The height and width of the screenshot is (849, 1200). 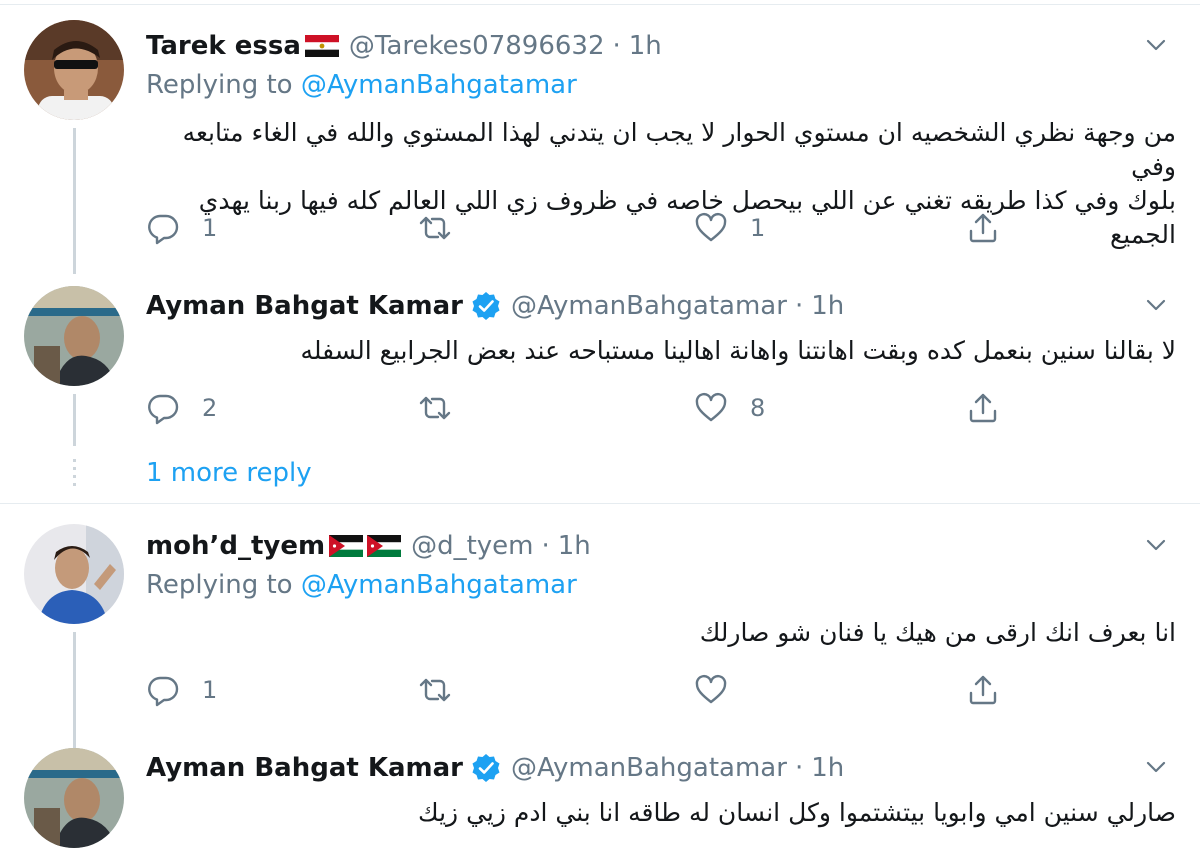 I want to click on reply-count: 2, so click(x=210, y=408).